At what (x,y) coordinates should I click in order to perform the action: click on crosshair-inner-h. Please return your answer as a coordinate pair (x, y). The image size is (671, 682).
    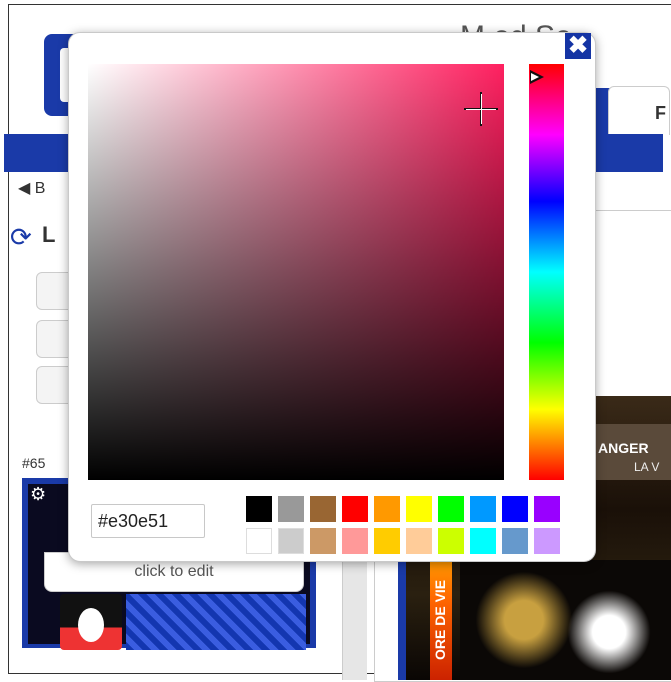
    Looking at the image, I should click on (481, 109).